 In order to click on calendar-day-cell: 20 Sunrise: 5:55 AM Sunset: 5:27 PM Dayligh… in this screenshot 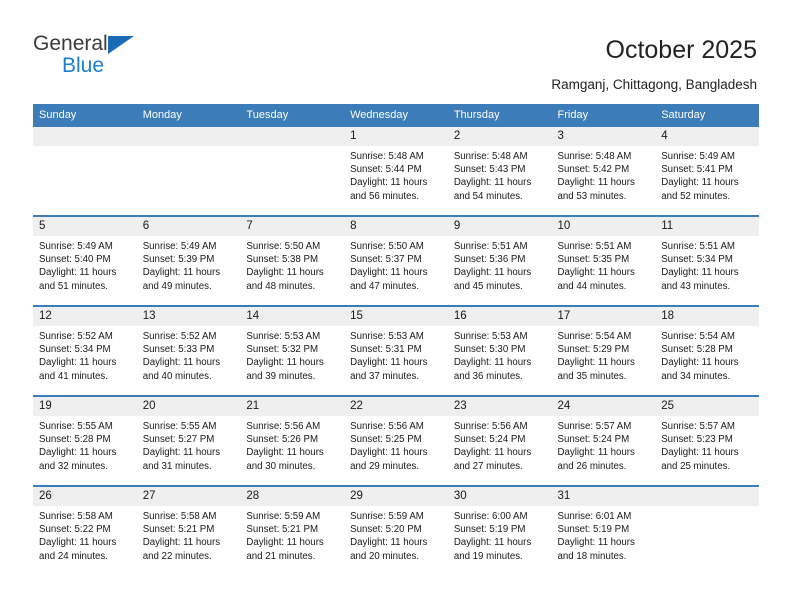, I will do `click(188, 440)`.